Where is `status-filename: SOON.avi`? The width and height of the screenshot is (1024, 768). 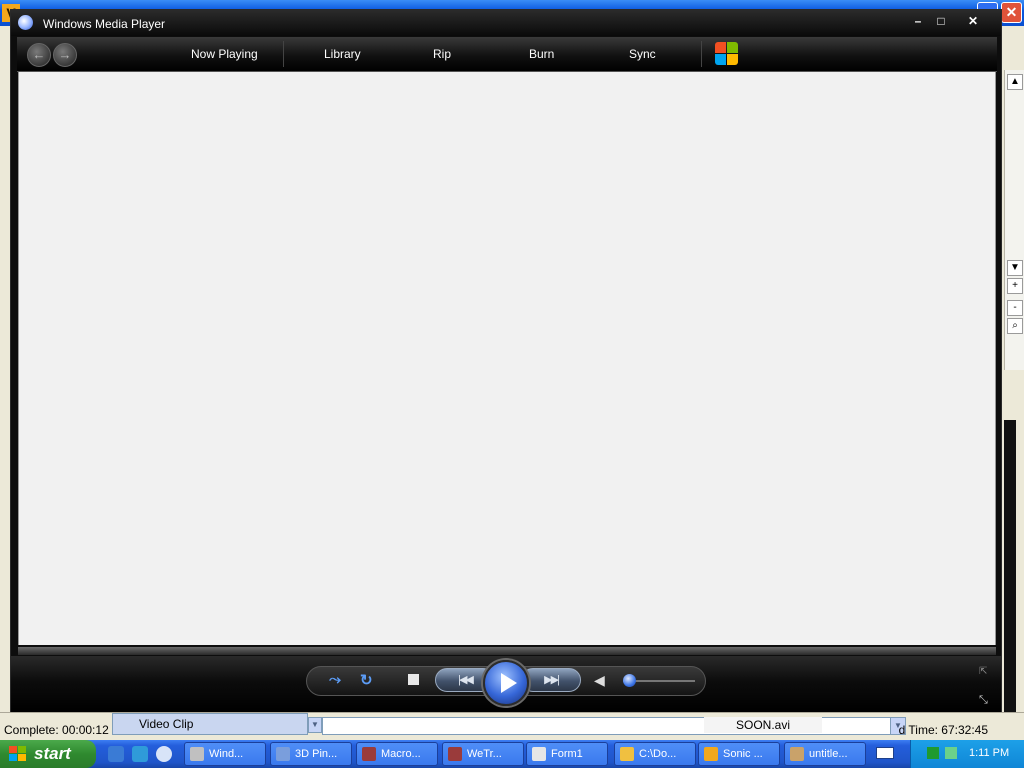 status-filename: SOON.avi is located at coordinates (763, 725).